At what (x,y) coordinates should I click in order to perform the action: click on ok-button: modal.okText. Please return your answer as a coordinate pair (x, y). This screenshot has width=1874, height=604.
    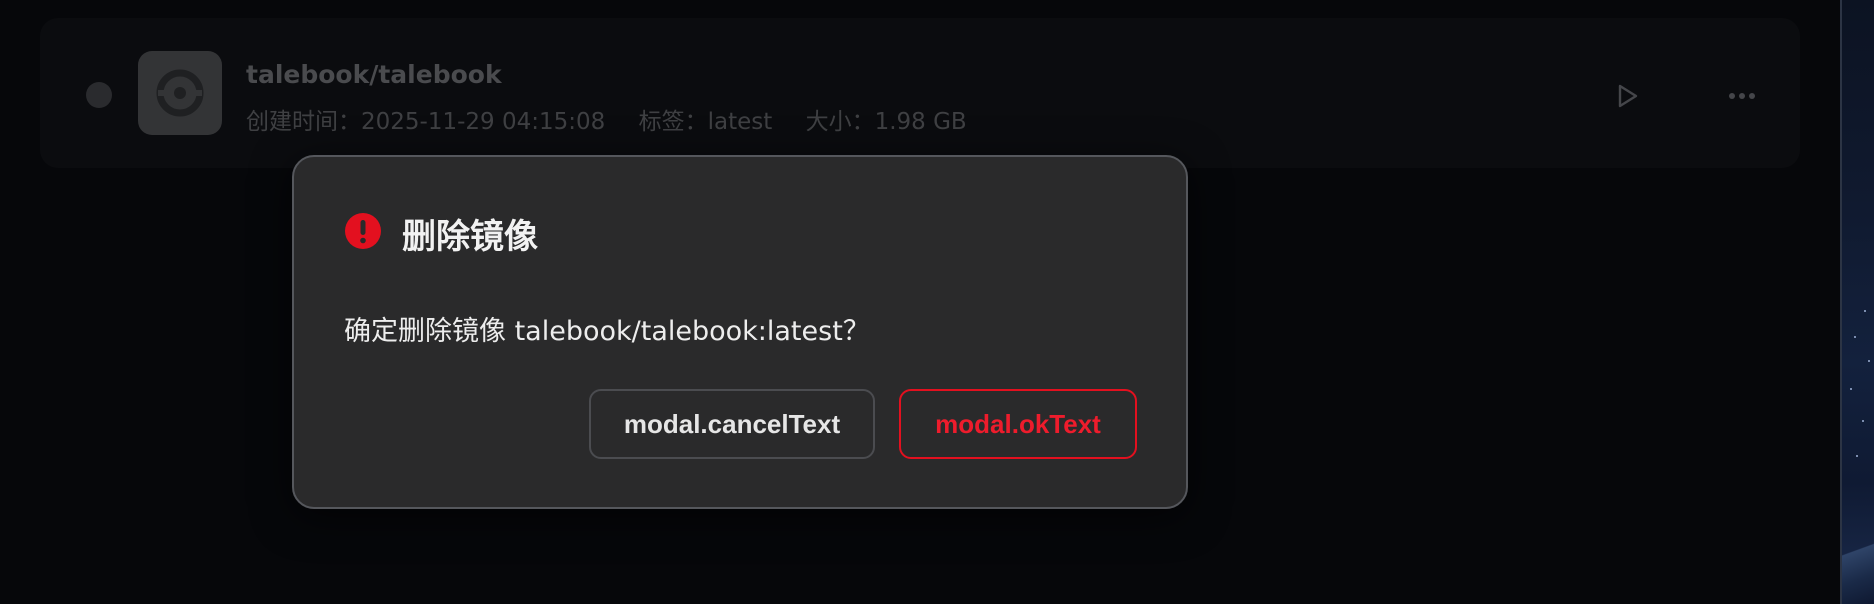
    Looking at the image, I should click on (1018, 424).